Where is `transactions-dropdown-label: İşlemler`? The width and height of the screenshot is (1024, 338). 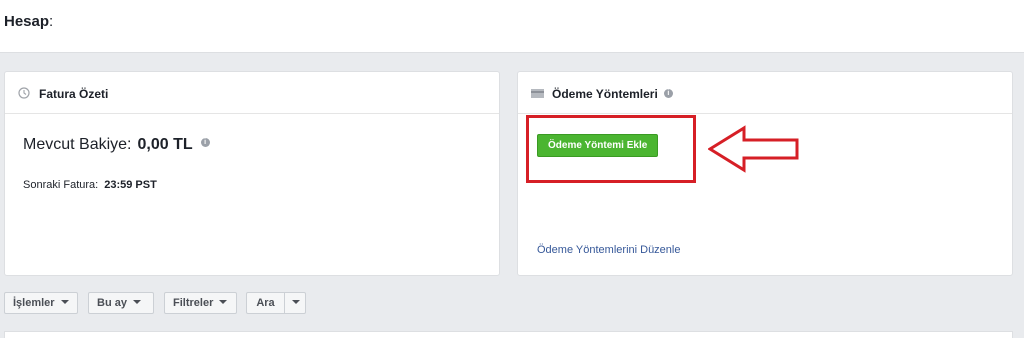 transactions-dropdown-label: İşlemler is located at coordinates (34, 303).